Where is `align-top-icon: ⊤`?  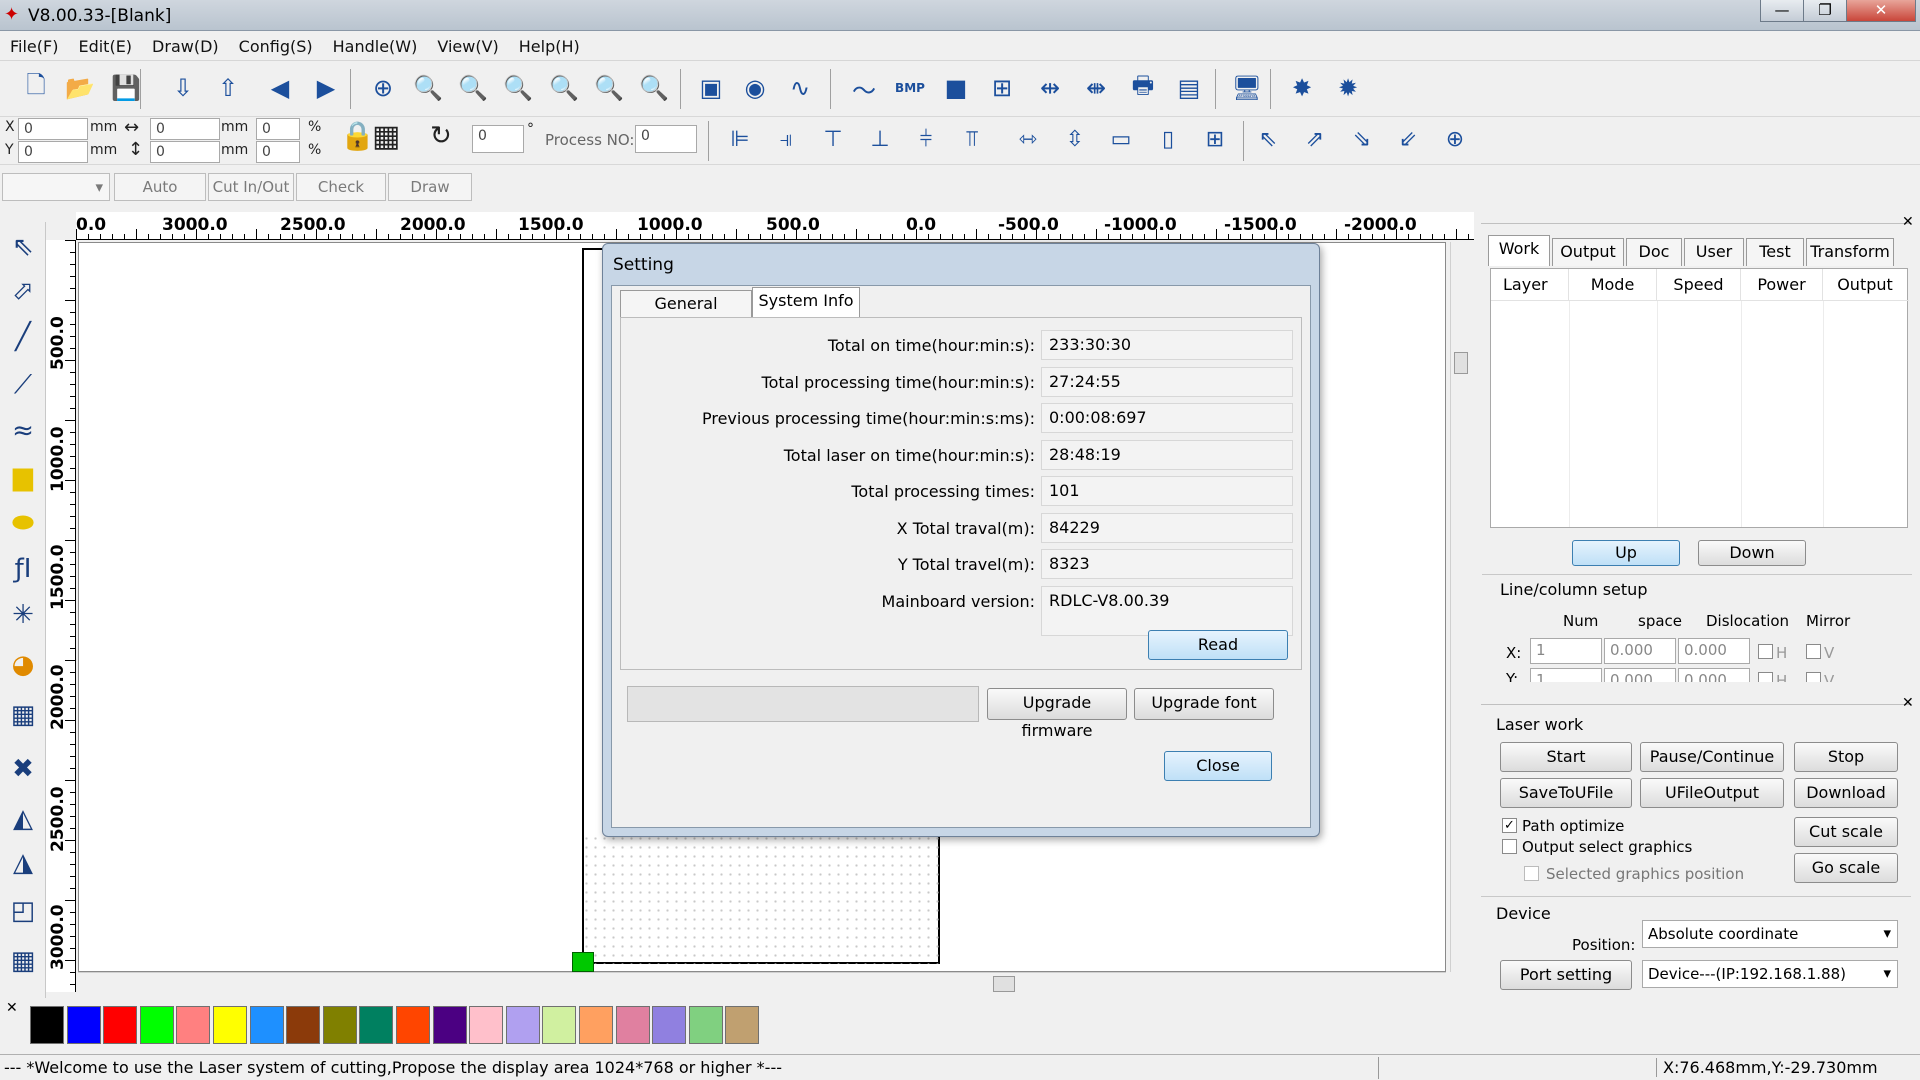 align-top-icon: ⊤ is located at coordinates (833, 139).